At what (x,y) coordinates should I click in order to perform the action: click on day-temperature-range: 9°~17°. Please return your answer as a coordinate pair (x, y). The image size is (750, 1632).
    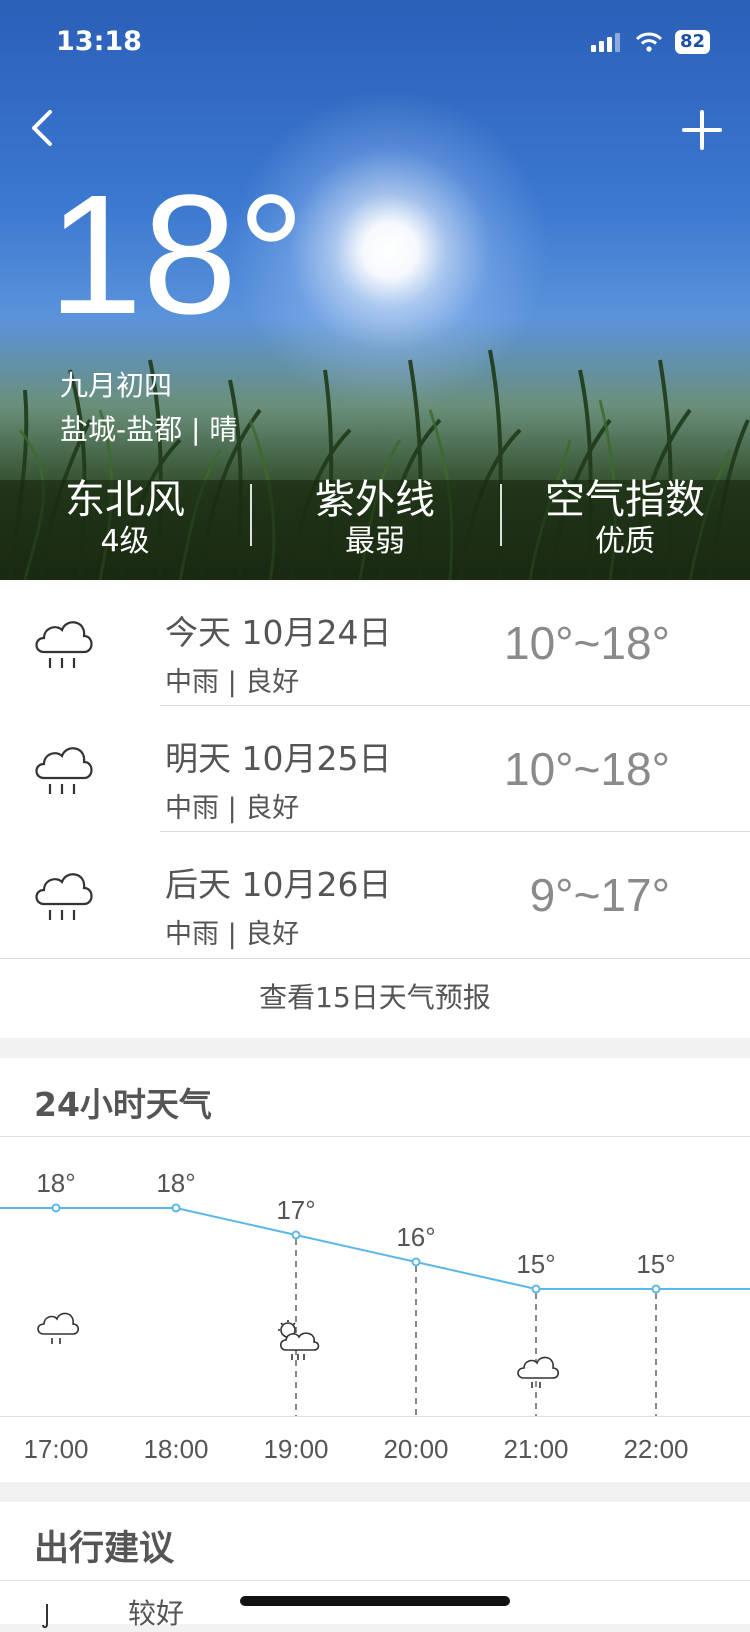
    Looking at the image, I should click on (599, 895).